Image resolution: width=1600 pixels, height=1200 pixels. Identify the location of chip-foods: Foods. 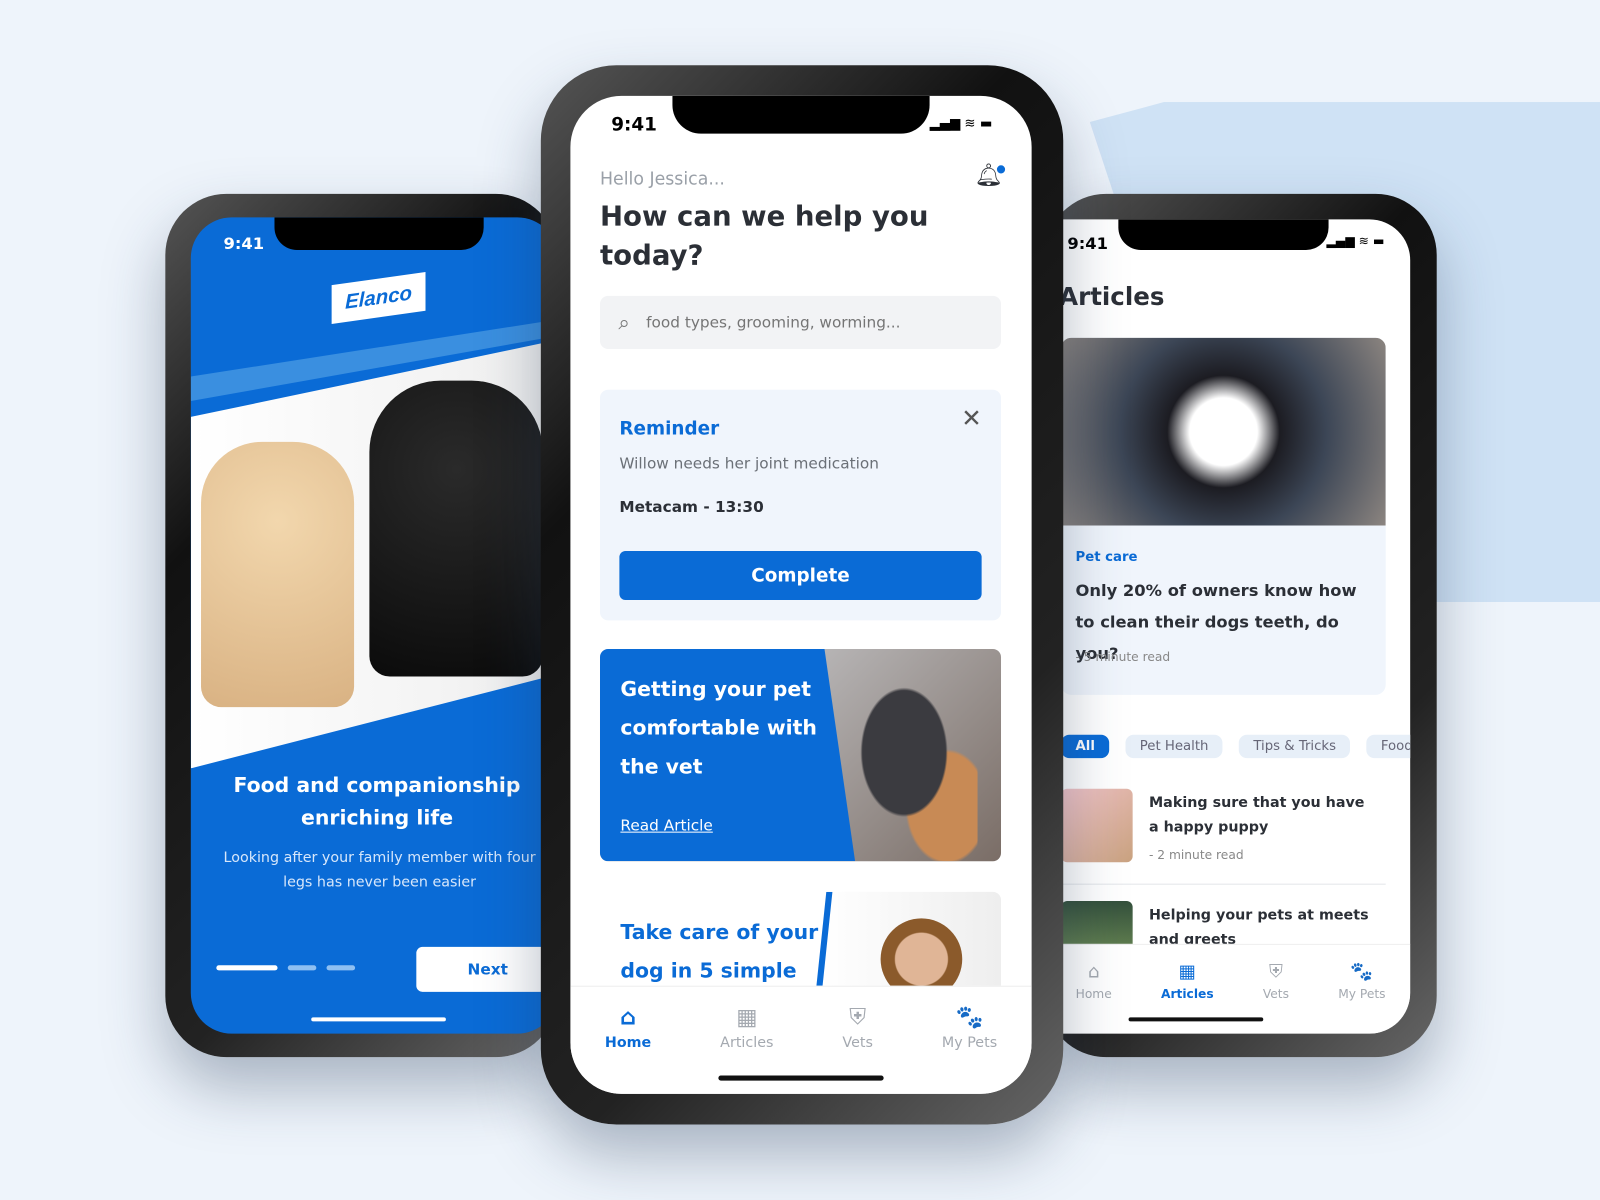
(1388, 746).